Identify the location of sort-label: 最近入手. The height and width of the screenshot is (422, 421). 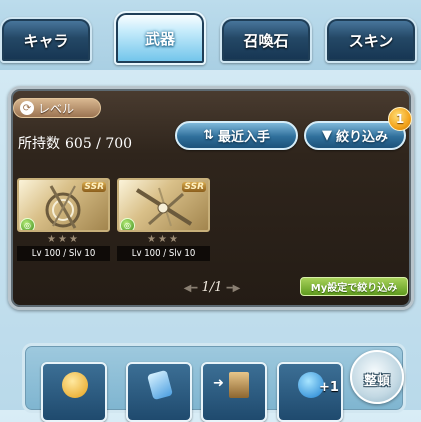
(243, 137).